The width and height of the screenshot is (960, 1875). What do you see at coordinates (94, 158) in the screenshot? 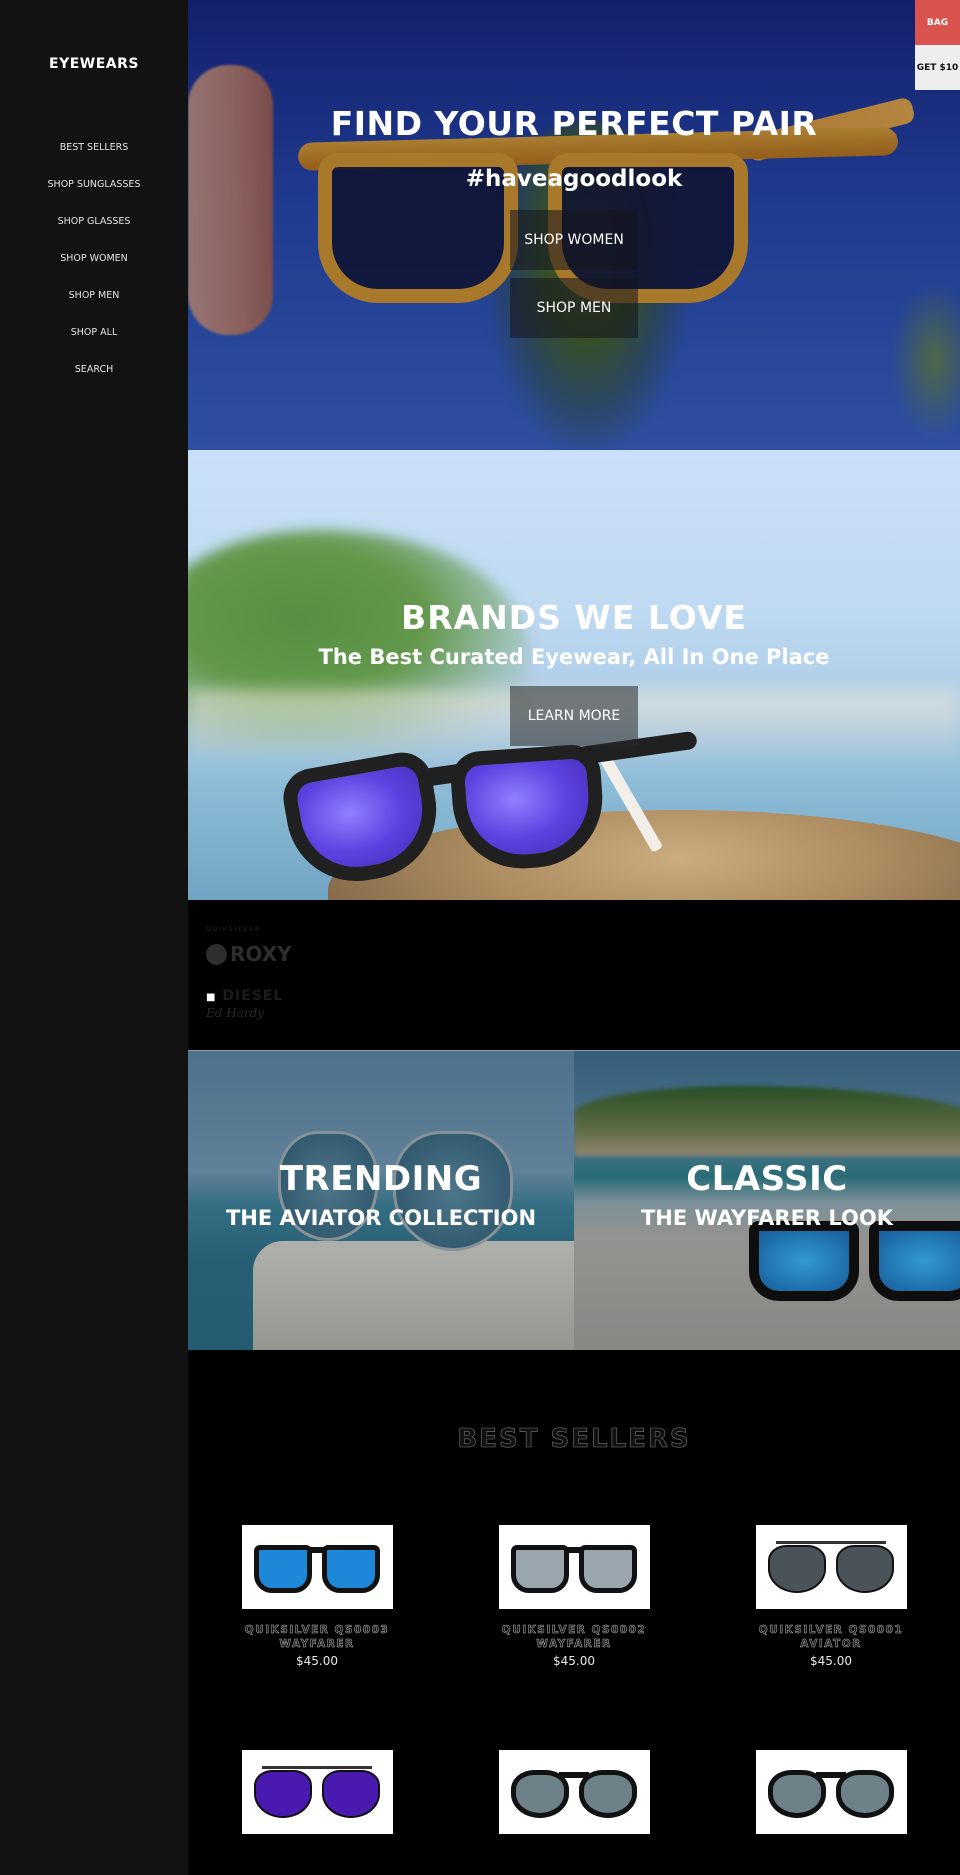
I see `nav-best-sellers: BEST SELLERS` at bounding box center [94, 158].